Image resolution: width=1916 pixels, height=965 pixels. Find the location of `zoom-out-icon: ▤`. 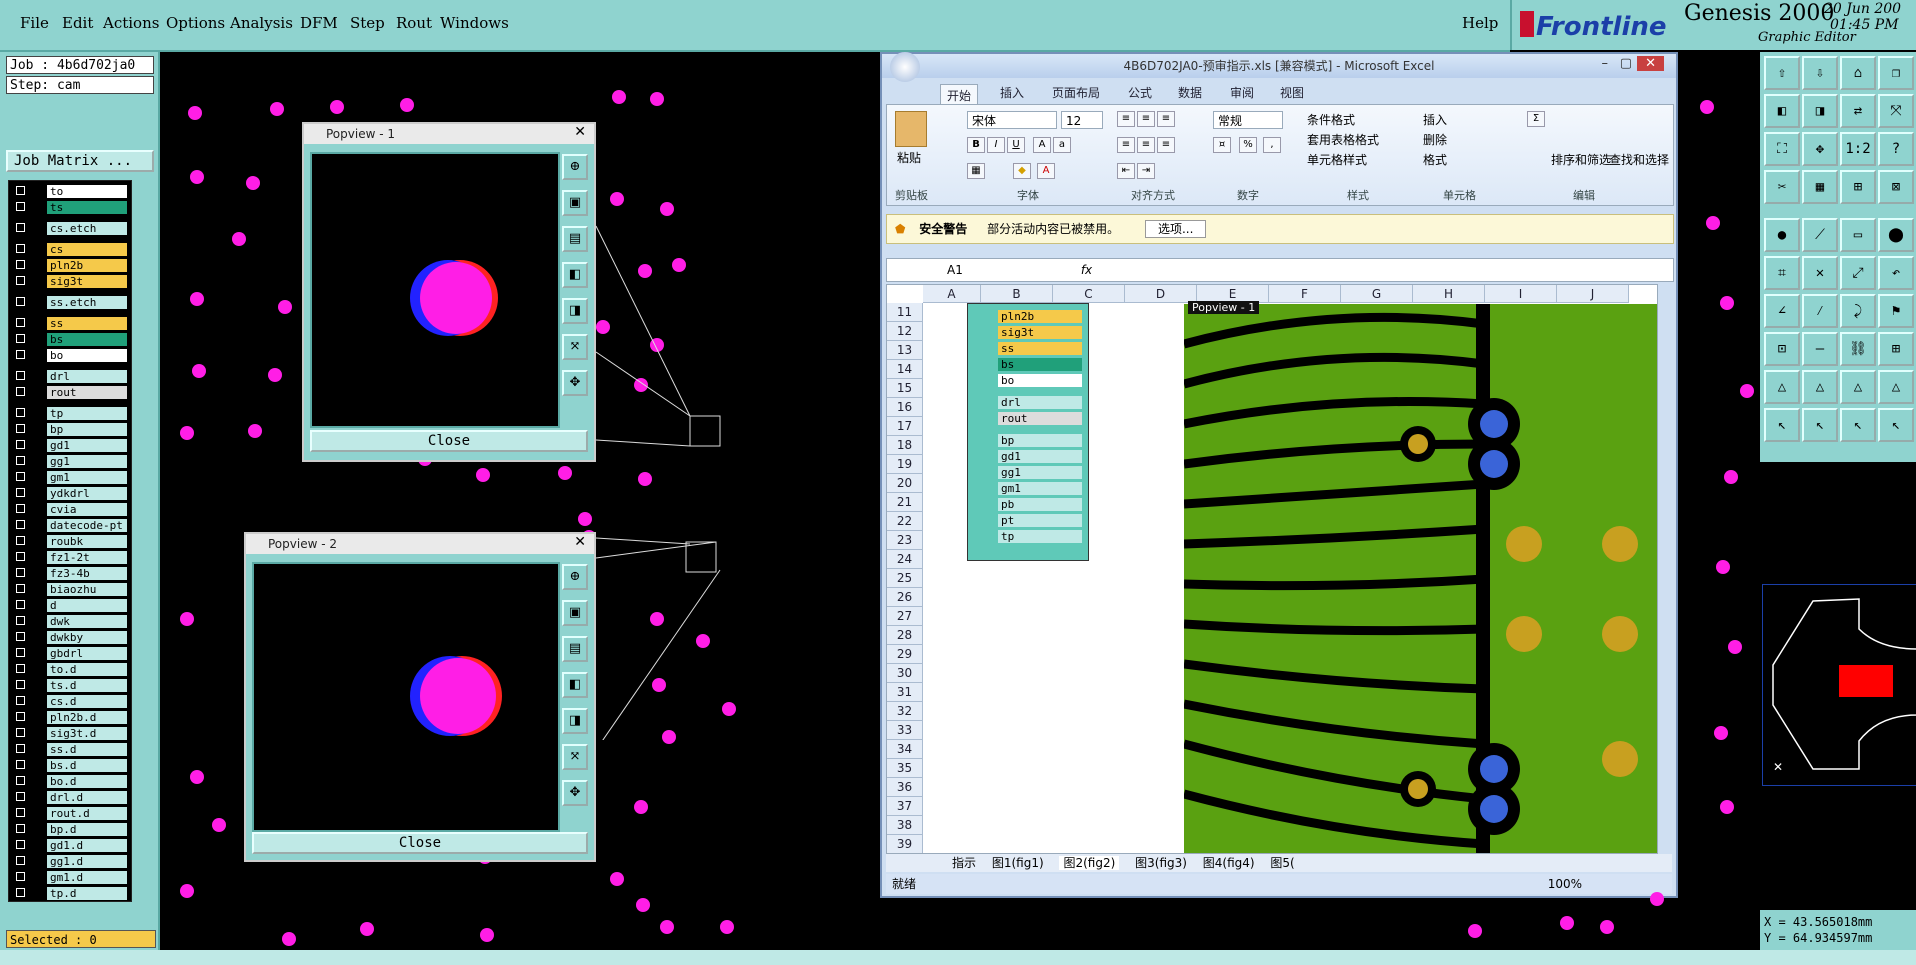

zoom-out-icon: ▤ is located at coordinates (575, 649).